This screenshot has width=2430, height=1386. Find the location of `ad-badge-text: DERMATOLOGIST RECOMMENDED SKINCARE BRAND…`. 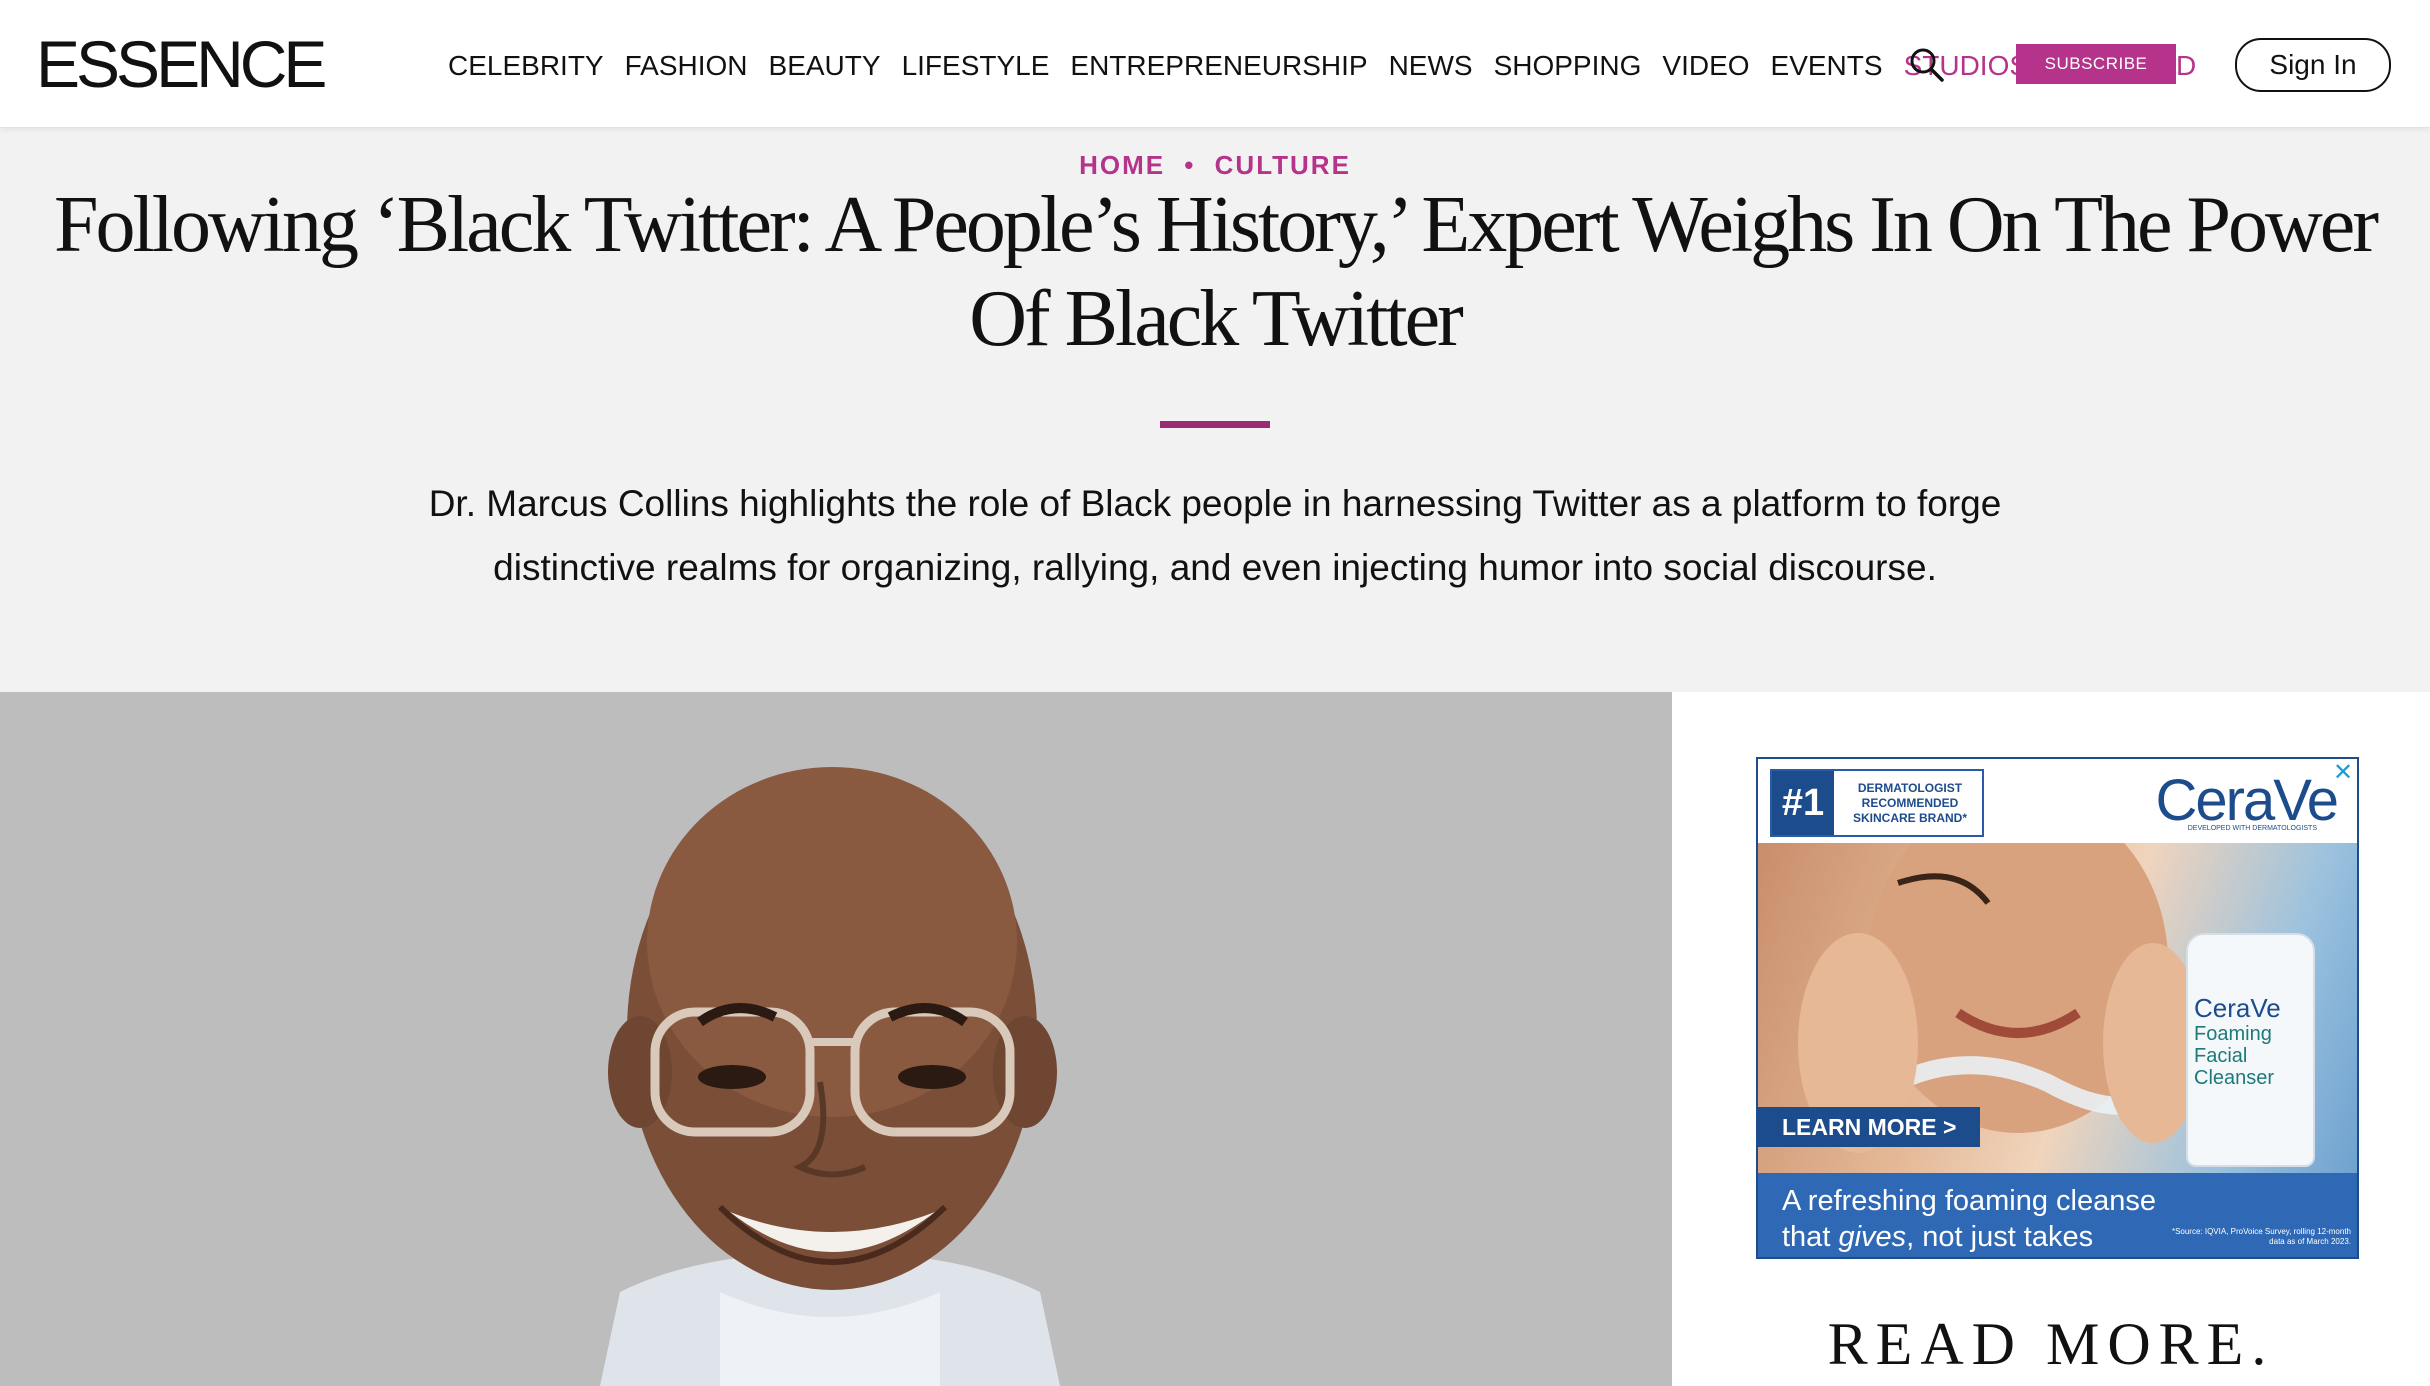

ad-badge-text: DERMATOLOGIST RECOMMENDED SKINCARE BRAND… is located at coordinates (1909, 803).